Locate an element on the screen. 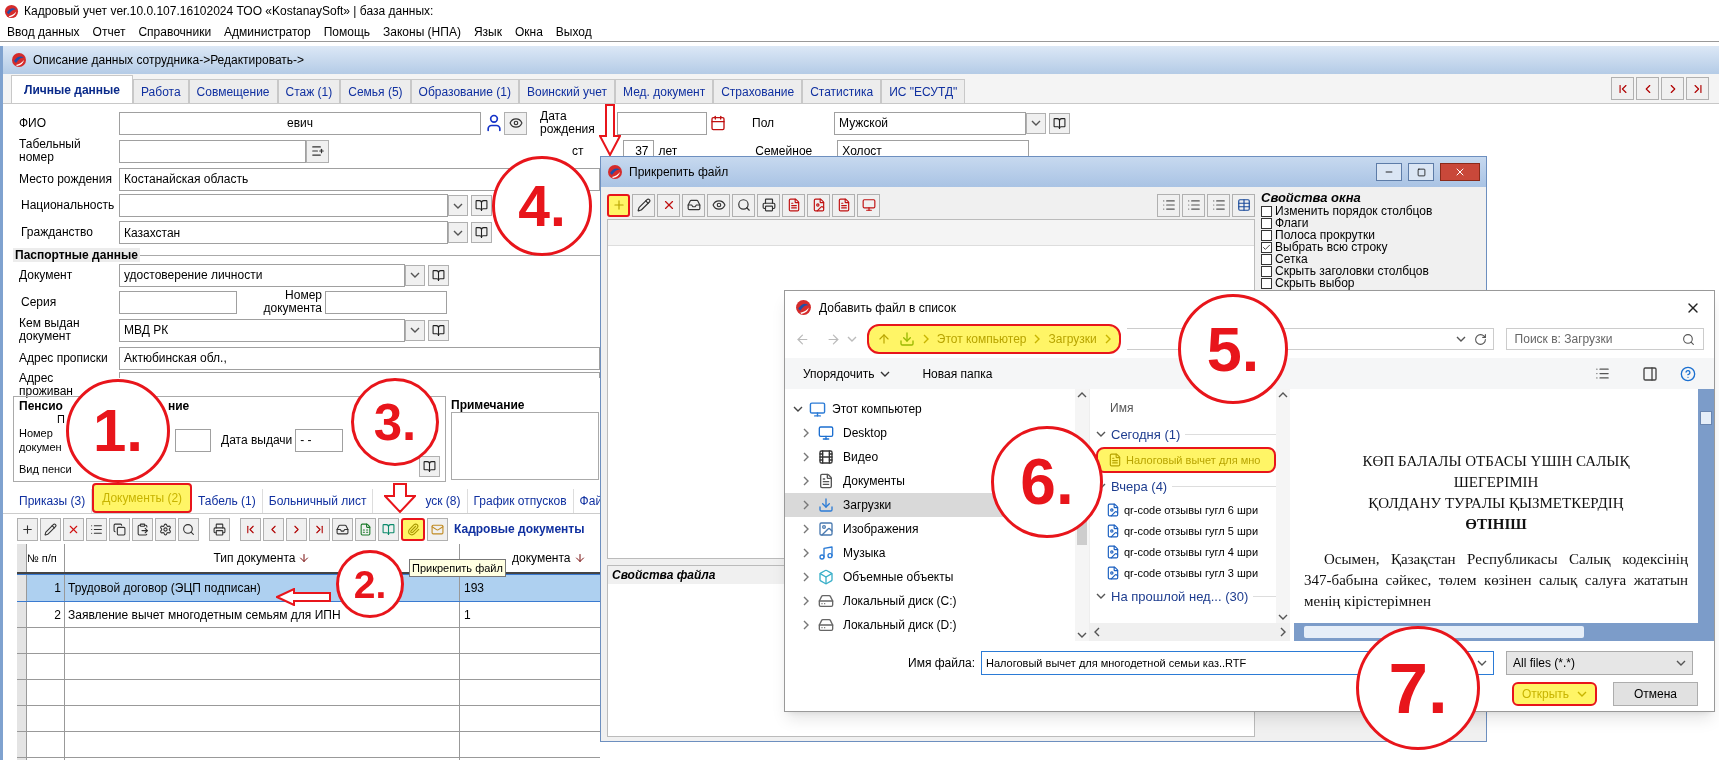 This screenshot has width=1719, height=760. menu-item: Окна is located at coordinates (528, 31).